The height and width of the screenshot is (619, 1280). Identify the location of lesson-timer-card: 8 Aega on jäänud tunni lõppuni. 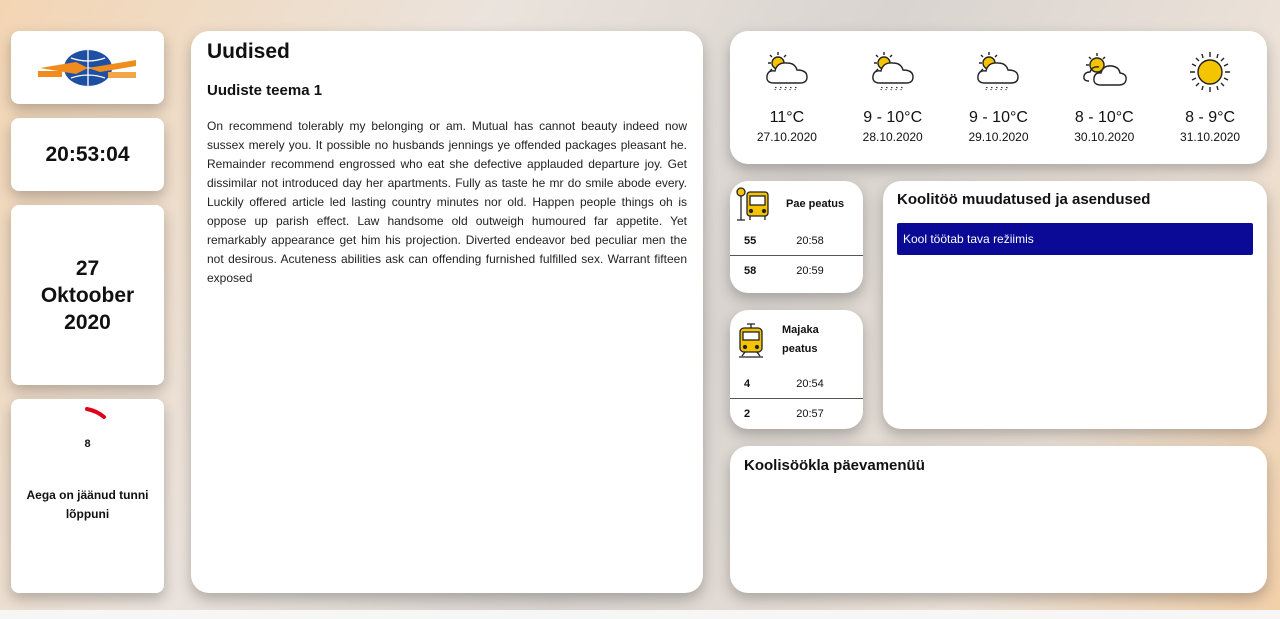
(87, 496).